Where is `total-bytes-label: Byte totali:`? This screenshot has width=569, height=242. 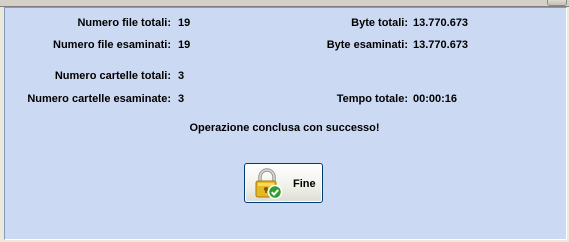
total-bytes-label: Byte totali: is located at coordinates (379, 23).